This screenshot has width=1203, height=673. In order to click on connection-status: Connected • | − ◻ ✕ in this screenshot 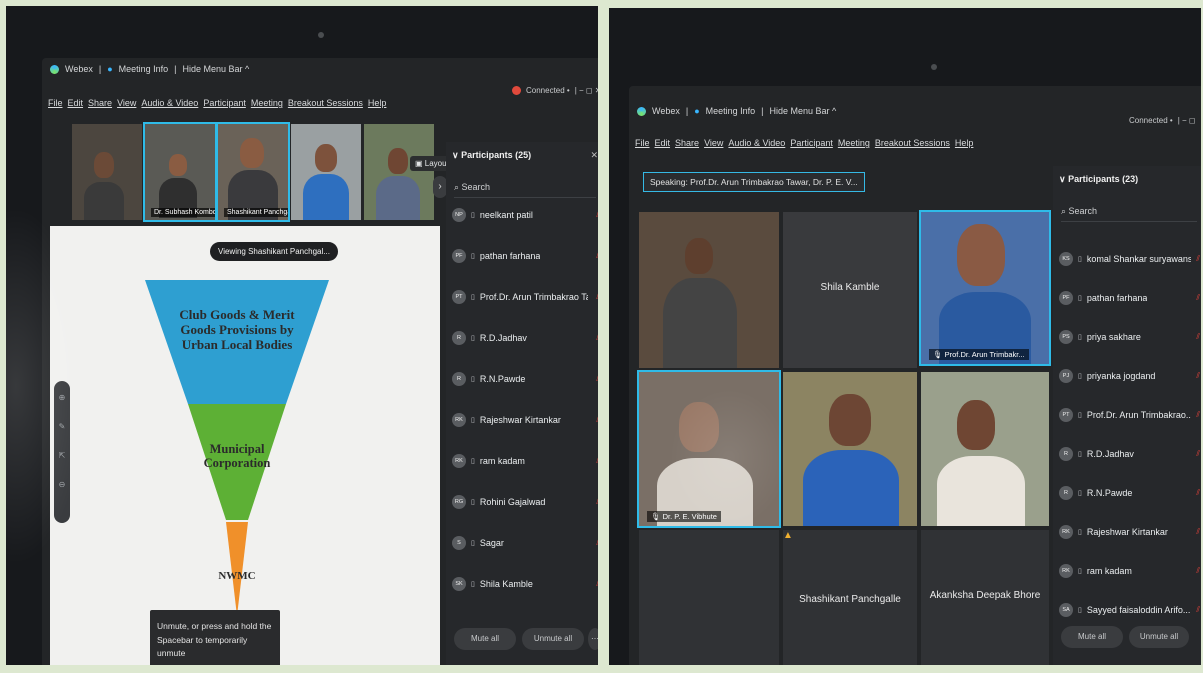, I will do `click(555, 90)`.